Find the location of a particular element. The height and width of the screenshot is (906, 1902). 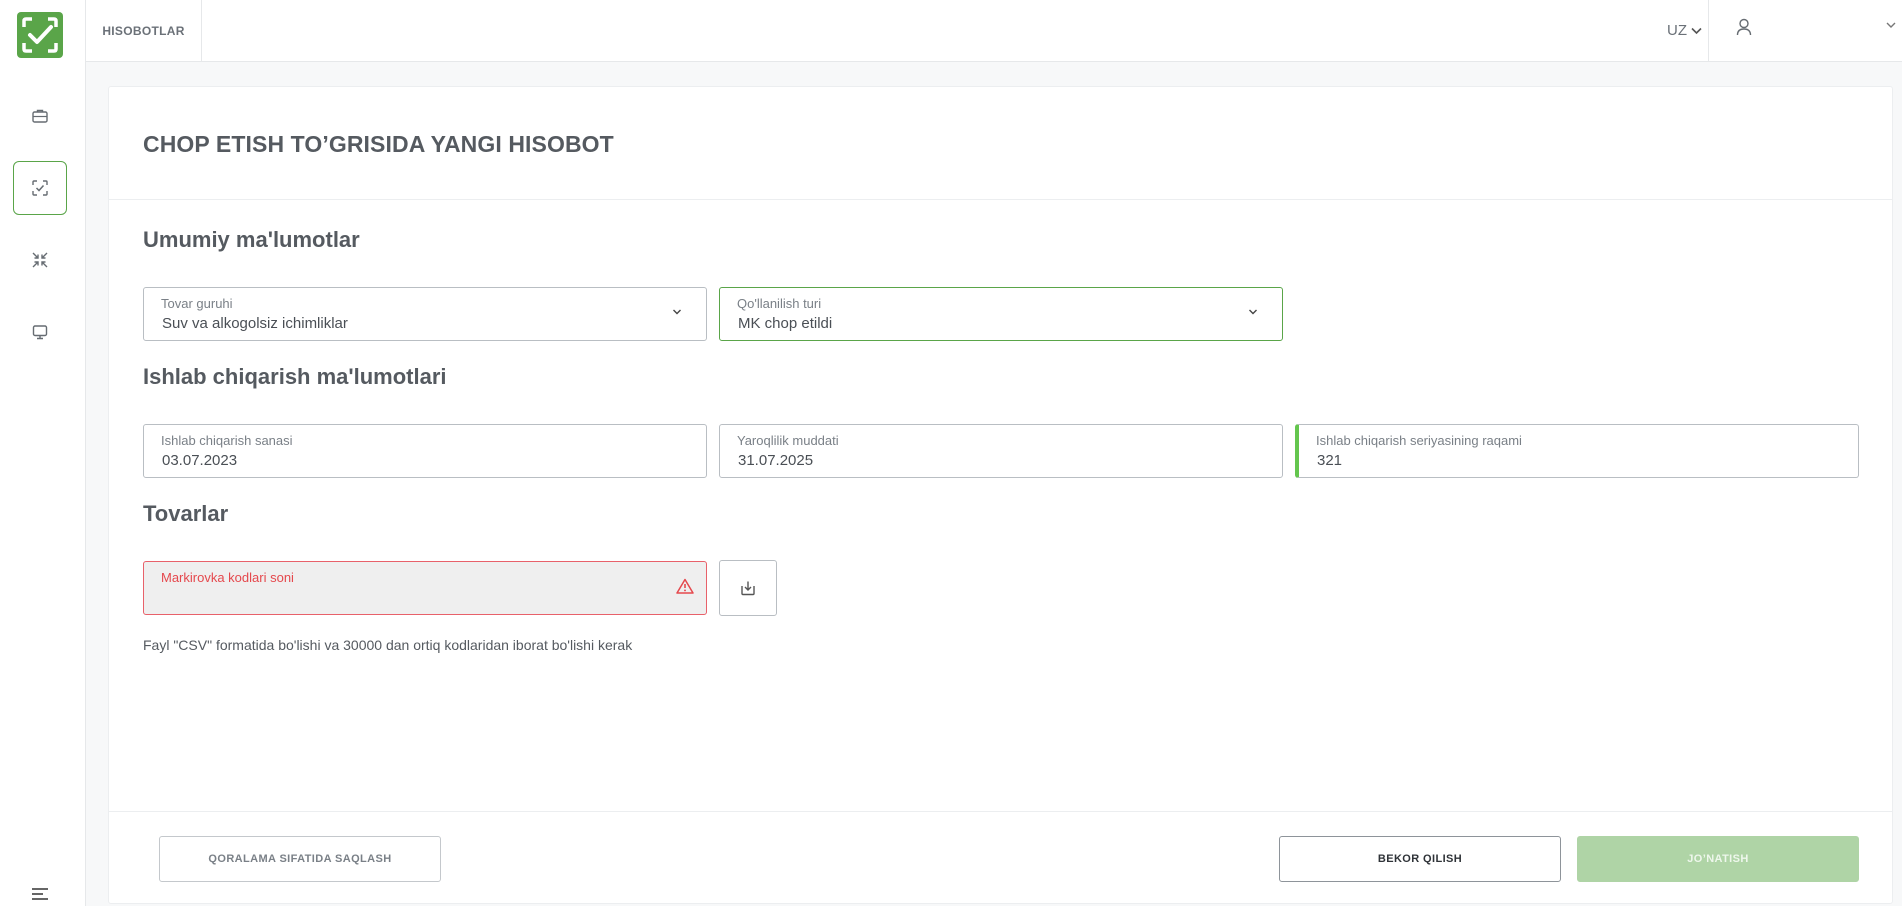

expiry-date-label: Yaroqlilik muddati is located at coordinates (788, 440).